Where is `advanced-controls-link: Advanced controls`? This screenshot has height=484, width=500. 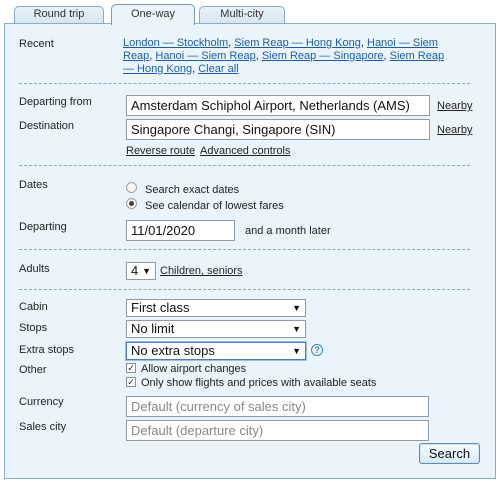
advanced-controls-link: Advanced controls is located at coordinates (245, 151).